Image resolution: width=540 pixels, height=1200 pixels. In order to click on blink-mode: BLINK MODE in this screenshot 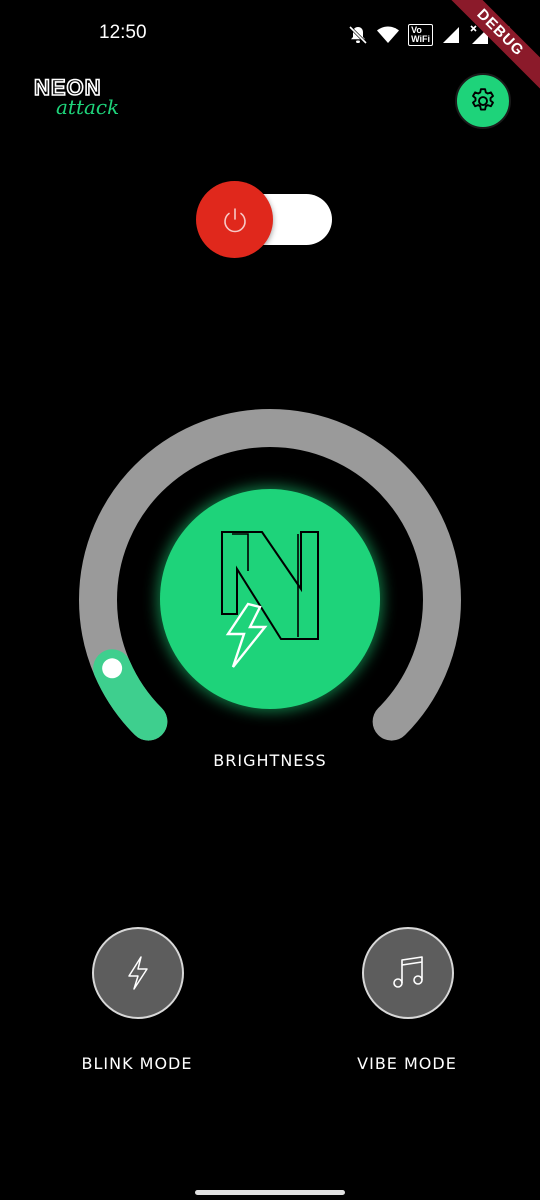, I will do `click(137, 1007)`.